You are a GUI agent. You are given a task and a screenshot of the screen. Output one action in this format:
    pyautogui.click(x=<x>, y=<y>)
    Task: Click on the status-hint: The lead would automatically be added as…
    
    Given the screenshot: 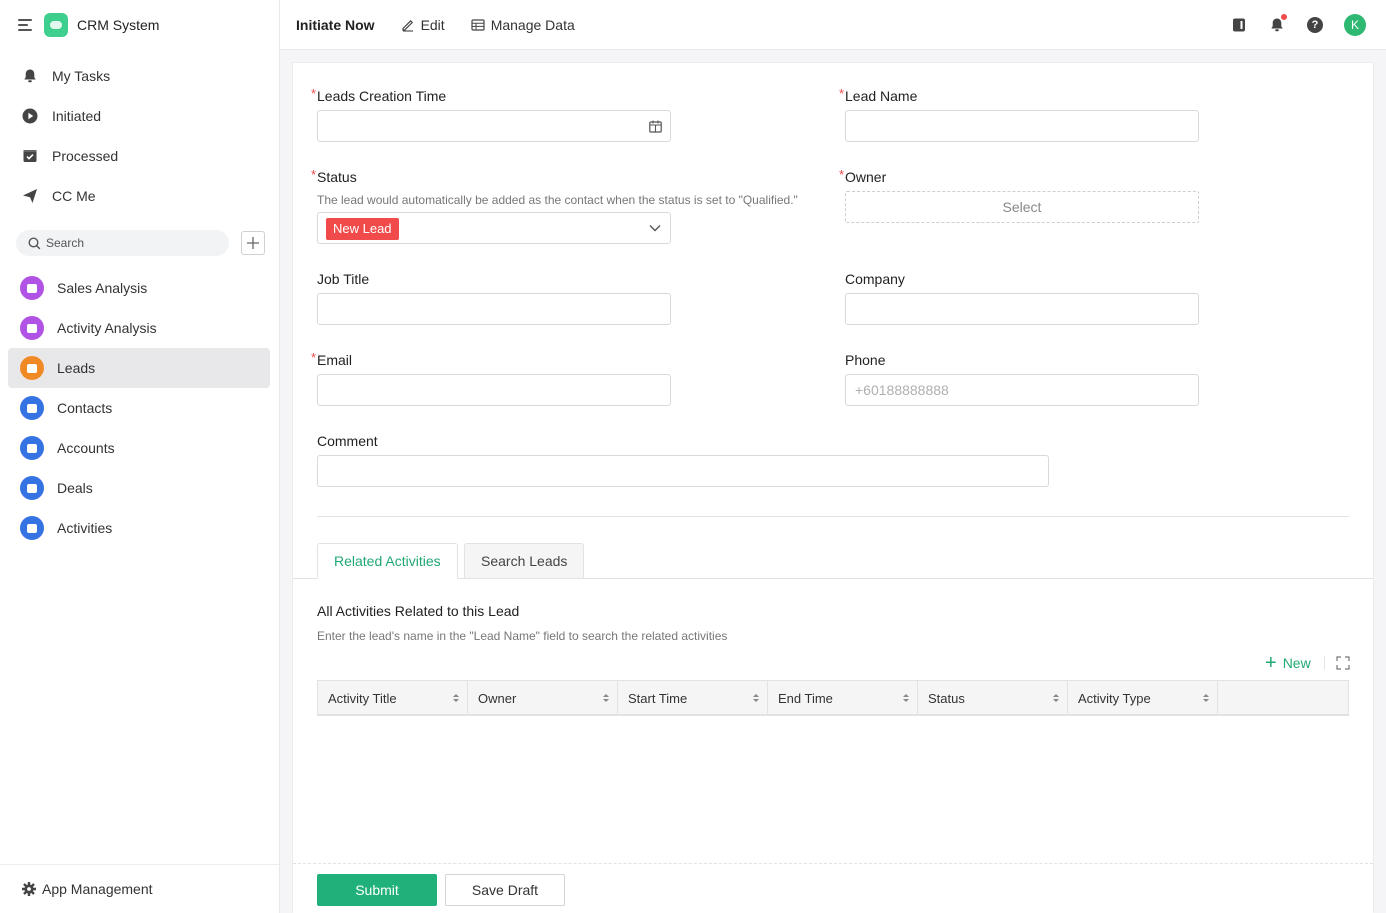 What is the action you would take?
    pyautogui.click(x=557, y=200)
    